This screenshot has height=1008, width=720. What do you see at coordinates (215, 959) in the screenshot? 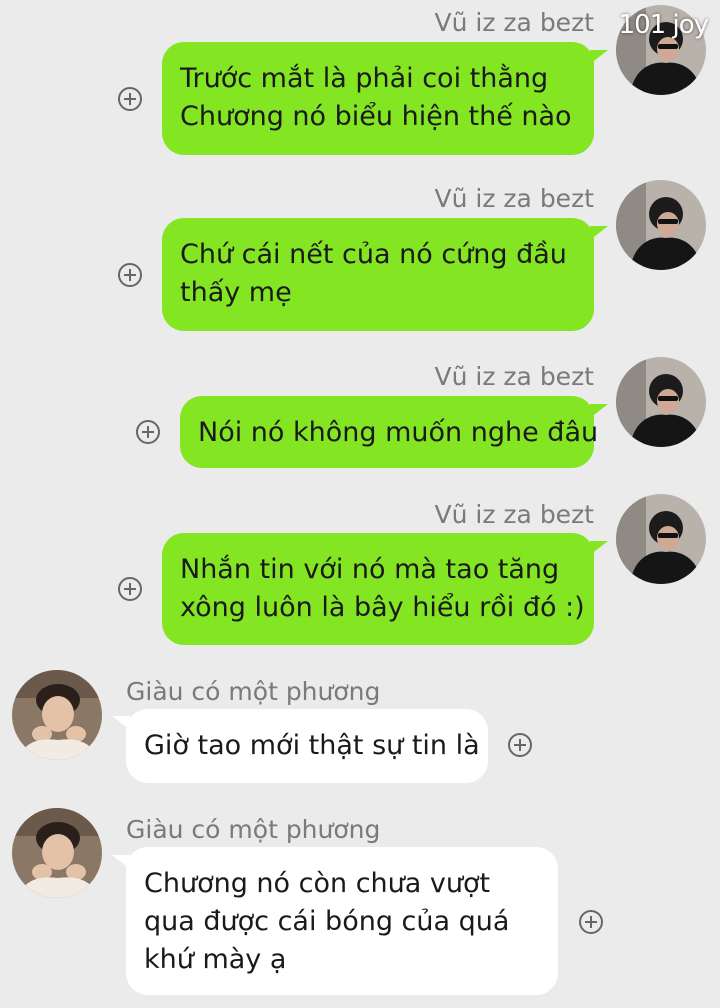
I see `message-text-line: khứ mày ạ` at bounding box center [215, 959].